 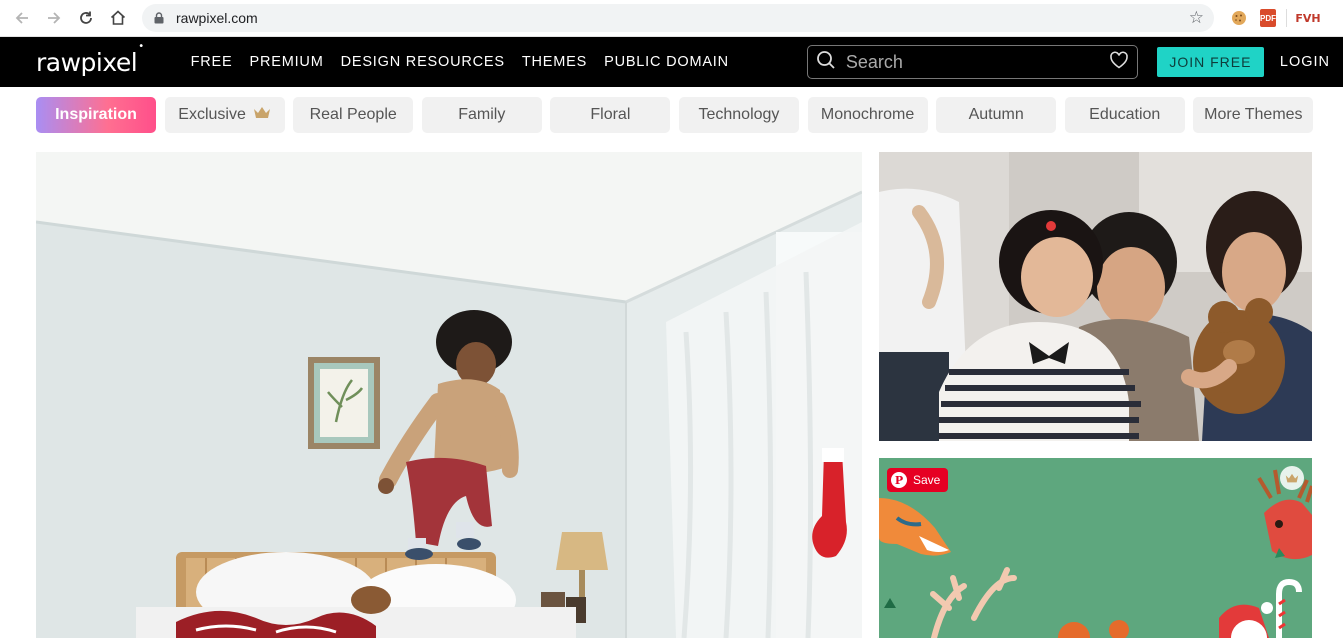 What do you see at coordinates (826, 62) in the screenshot?
I see `search-icon` at bounding box center [826, 62].